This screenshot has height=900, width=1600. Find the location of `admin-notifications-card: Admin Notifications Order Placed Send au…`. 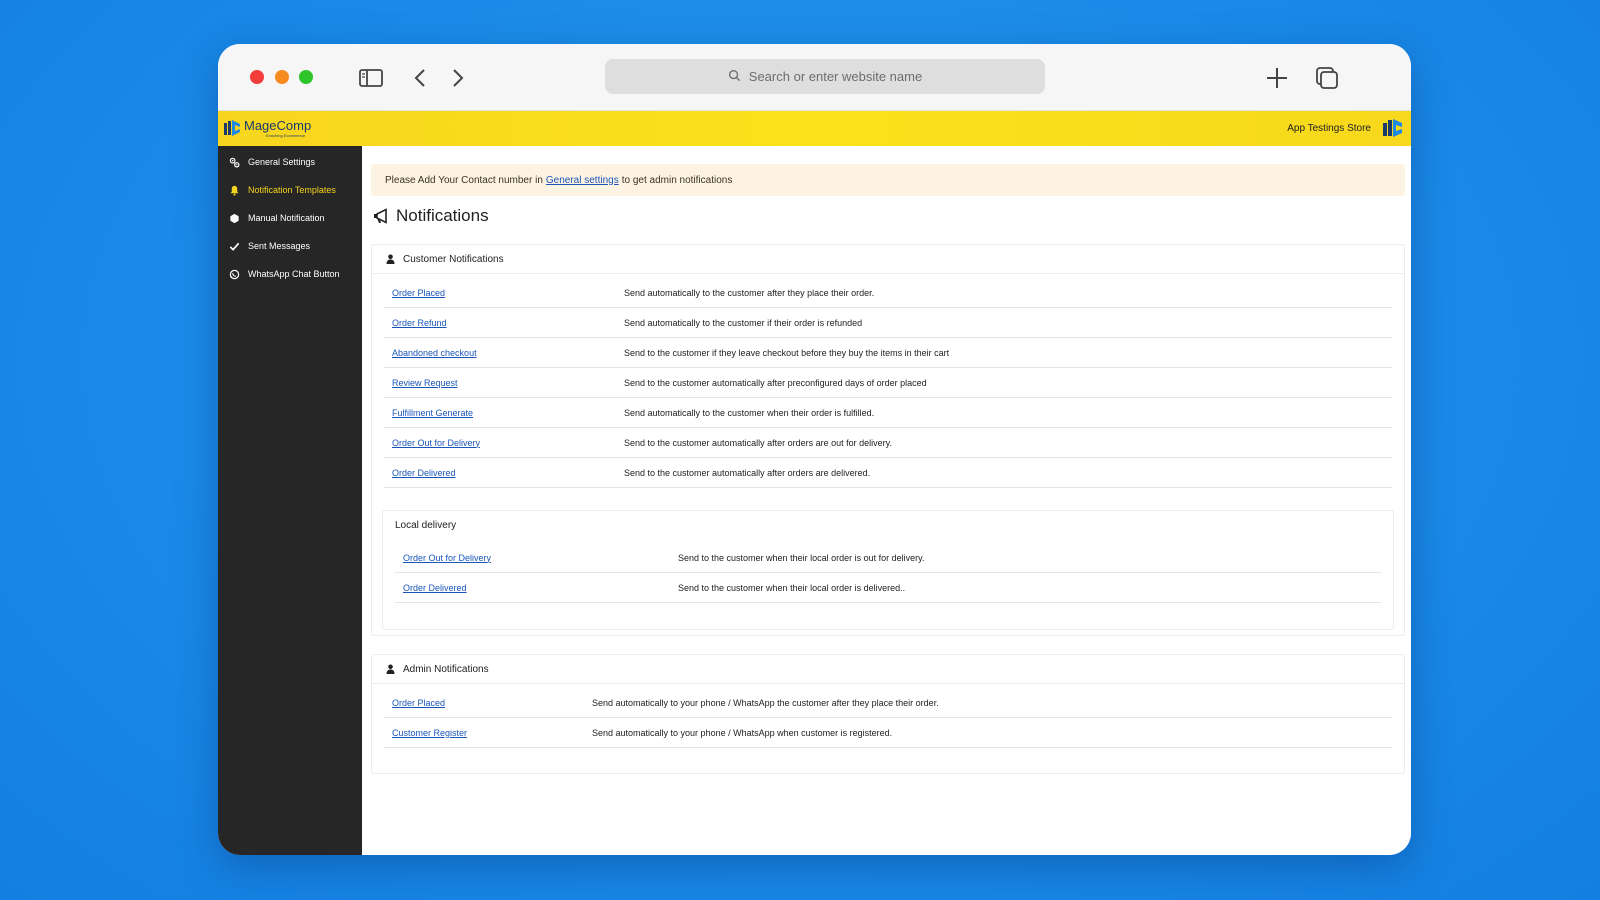

admin-notifications-card: Admin Notifications Order Placed Send au… is located at coordinates (888, 714).